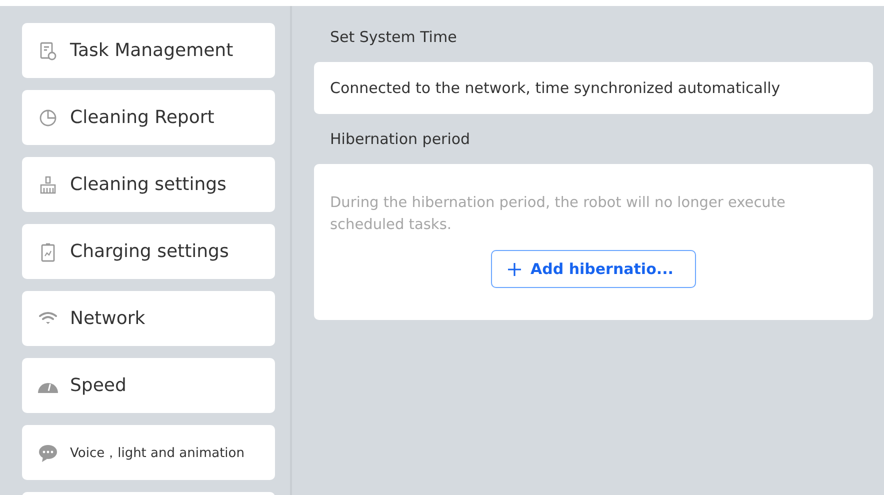  What do you see at coordinates (48, 50) in the screenshot?
I see `document-clock-icon` at bounding box center [48, 50].